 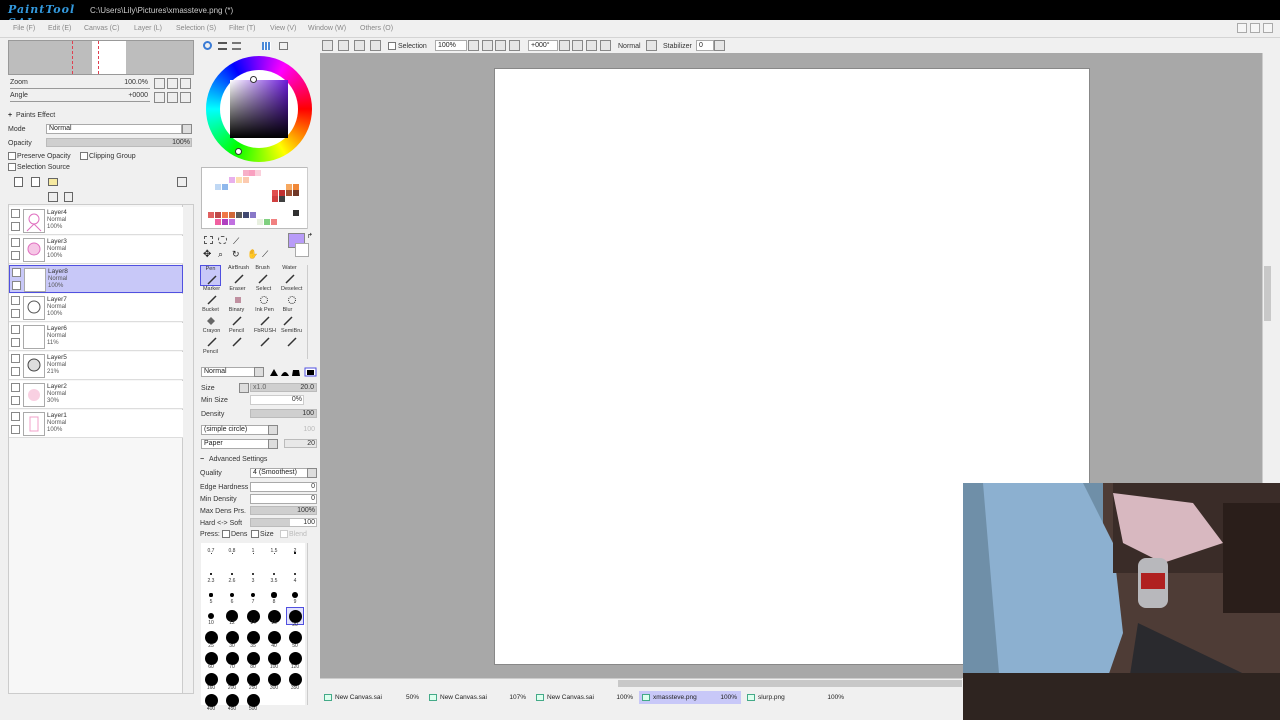 I want to click on preserve-opacity-checkbox, so click(x=12, y=156).